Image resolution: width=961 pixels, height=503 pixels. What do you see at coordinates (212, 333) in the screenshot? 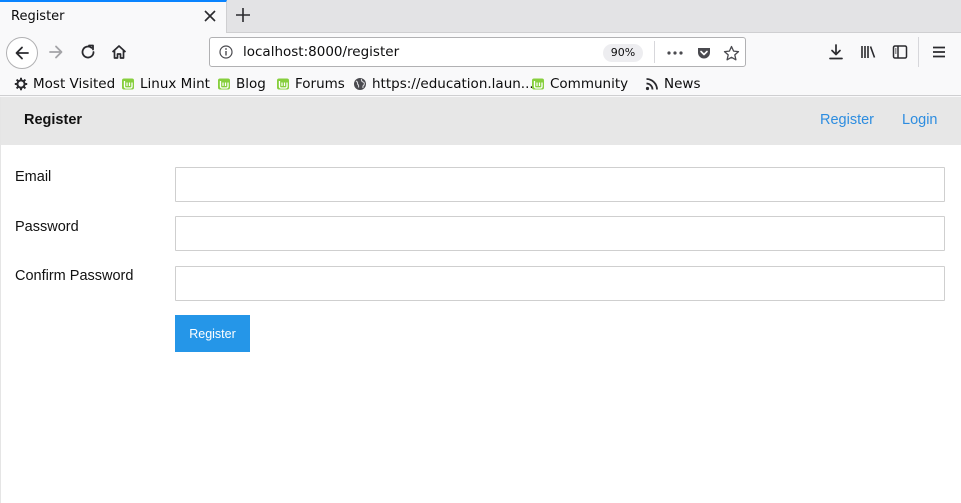
I see `register-button: Register` at bounding box center [212, 333].